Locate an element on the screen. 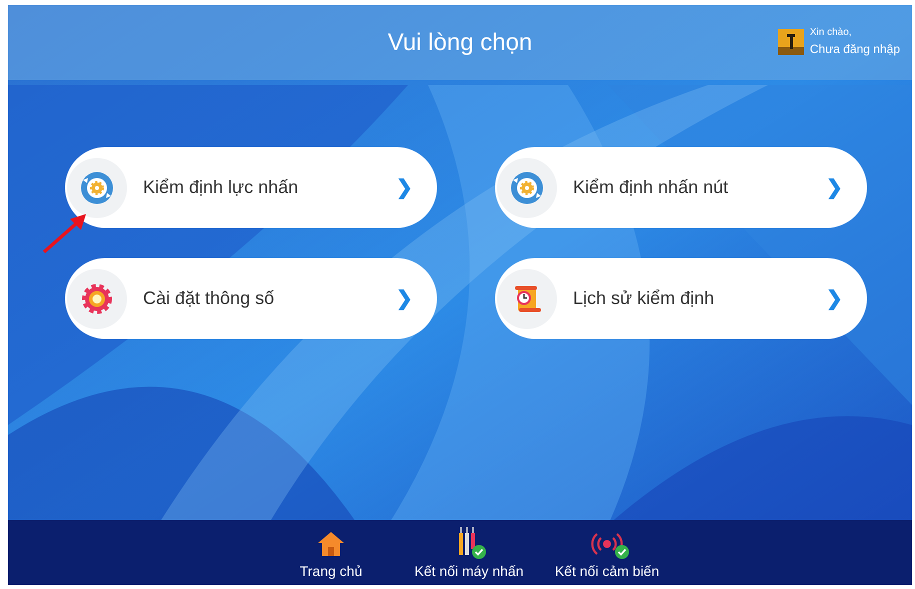 This screenshot has height=589, width=915. menu-card: Lịch sử kiểm định ❯ is located at coordinates (681, 298).